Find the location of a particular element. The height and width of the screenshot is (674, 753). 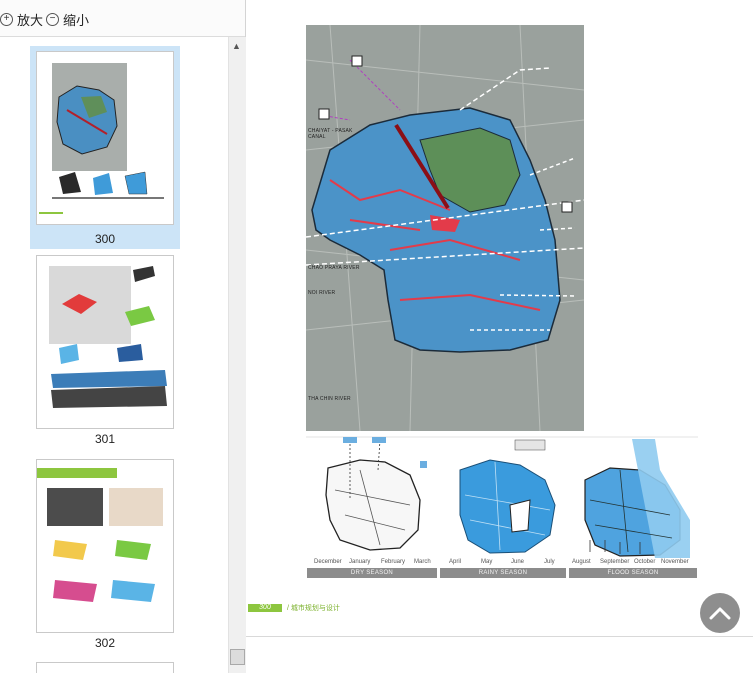

chevron-up-icon is located at coordinates (720, 613).